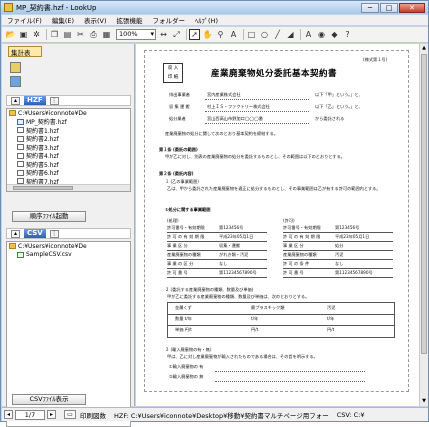  I want to click on toolbar-divider, so click(186, 34).